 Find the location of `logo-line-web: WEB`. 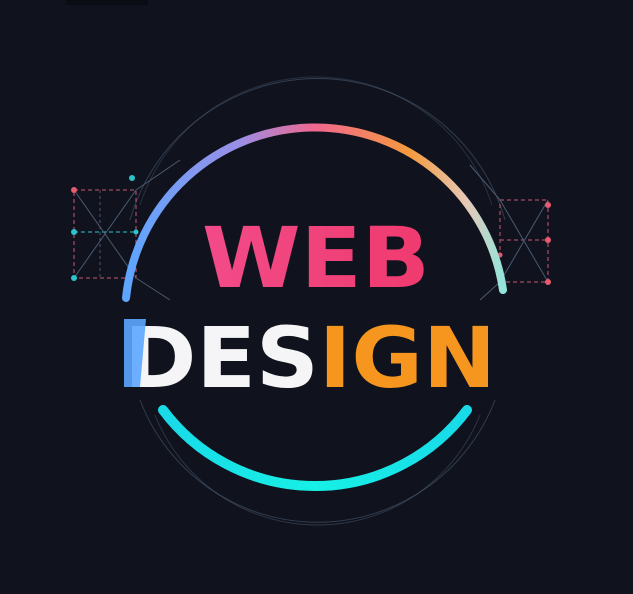

logo-line-web: WEB is located at coordinates (316, 258).